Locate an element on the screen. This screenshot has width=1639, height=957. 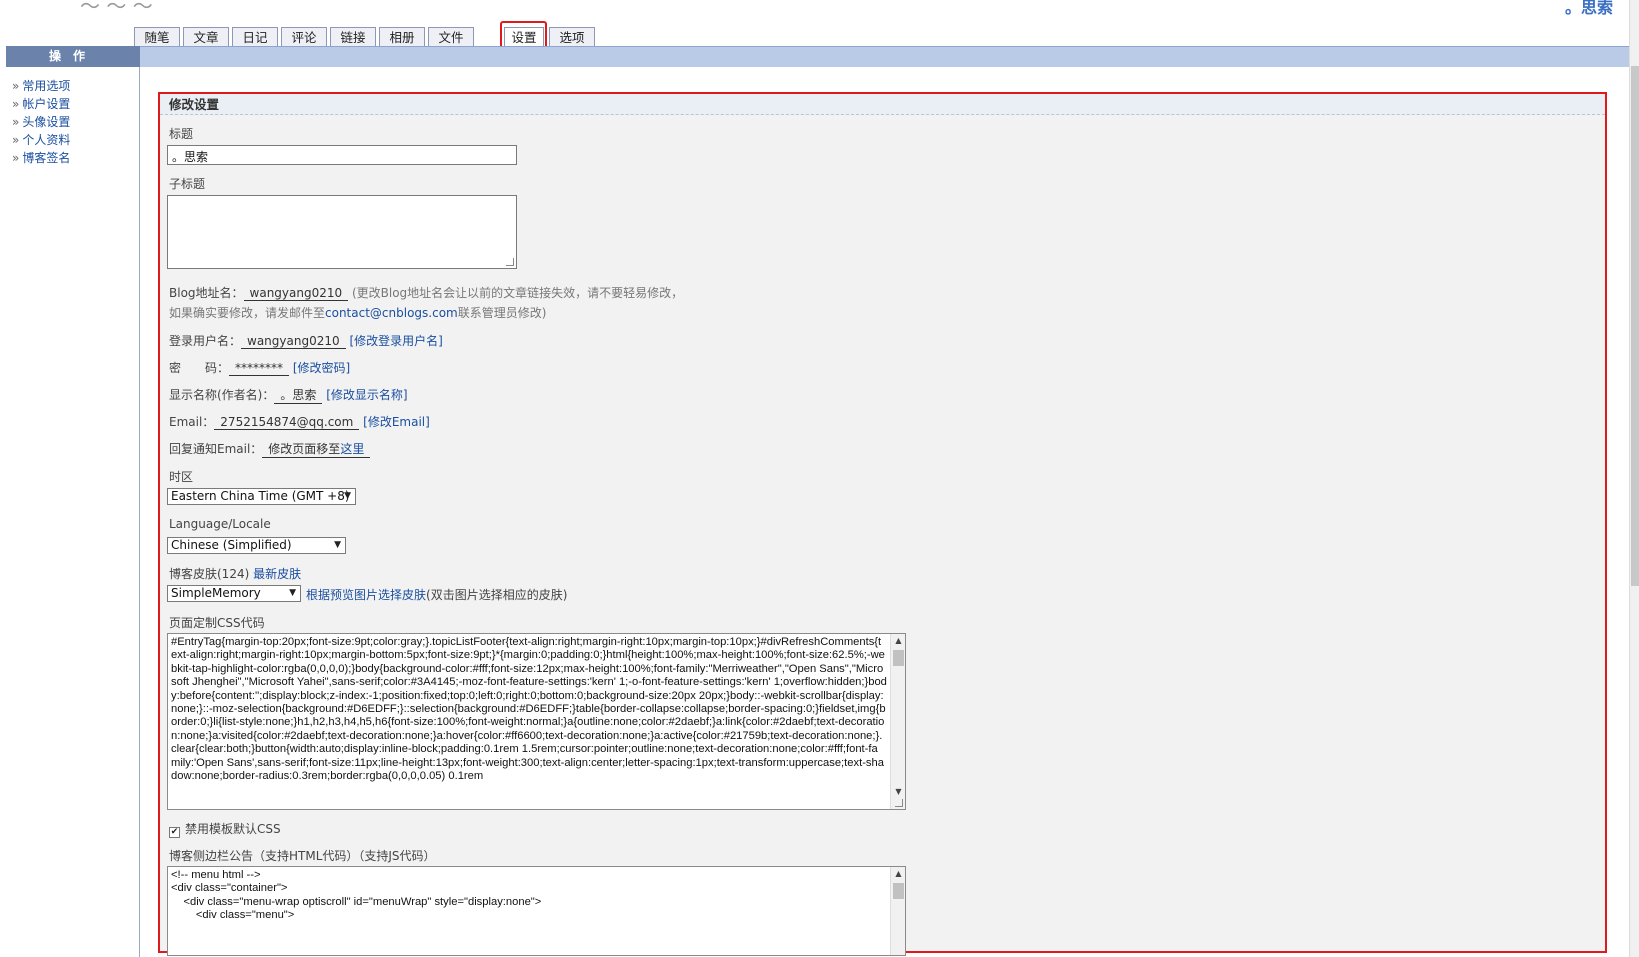
contact-email-link: contact@cnblogs.com is located at coordinates (391, 313).